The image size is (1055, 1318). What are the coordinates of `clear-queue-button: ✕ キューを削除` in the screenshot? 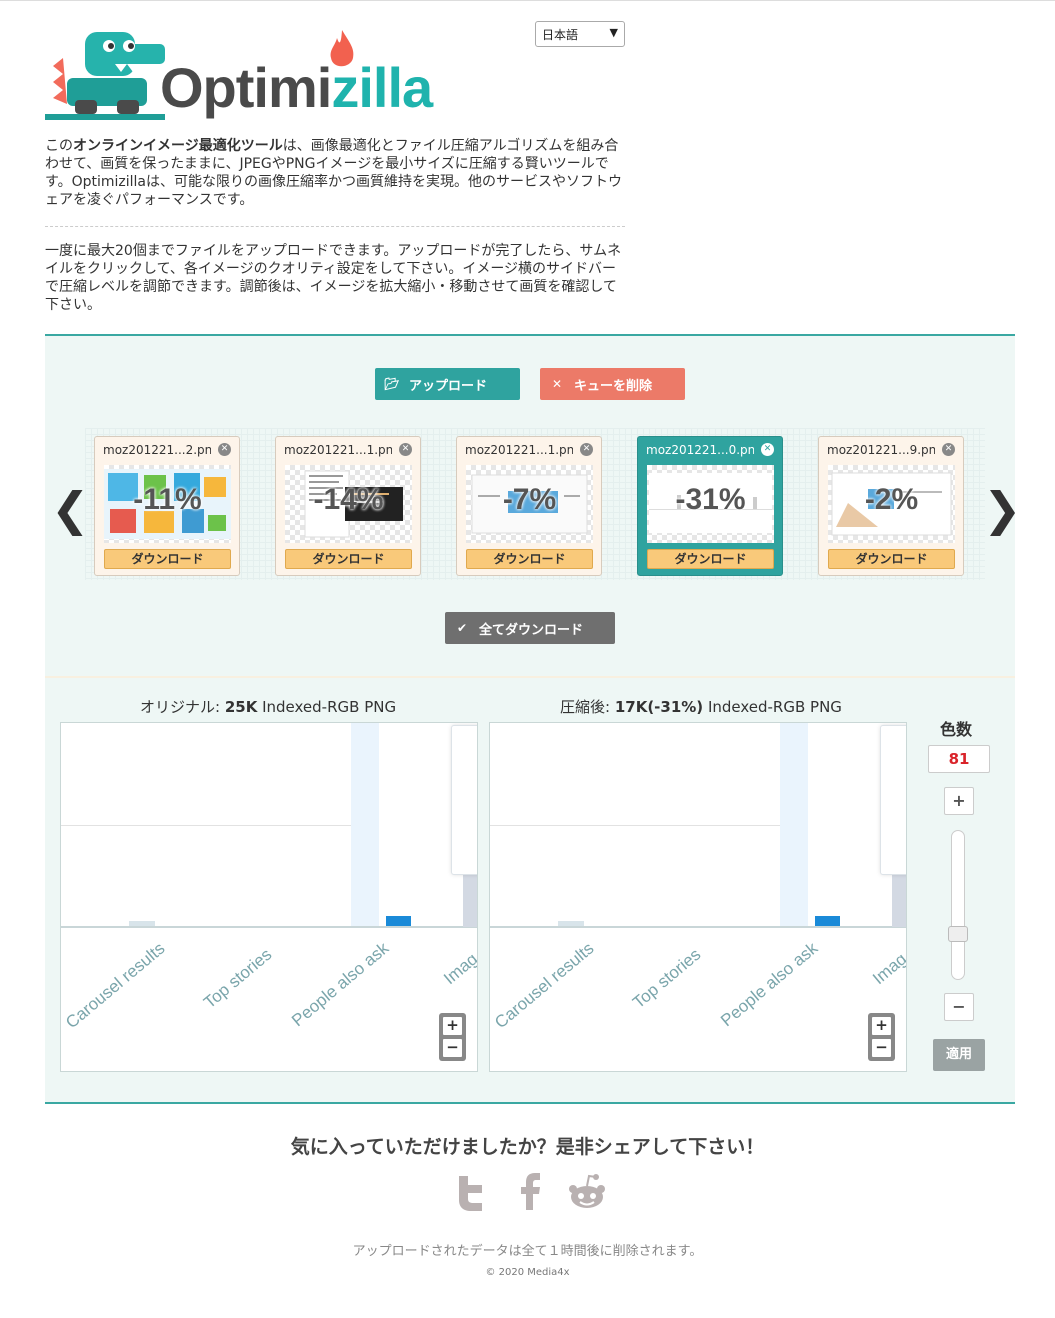 It's located at (612, 384).